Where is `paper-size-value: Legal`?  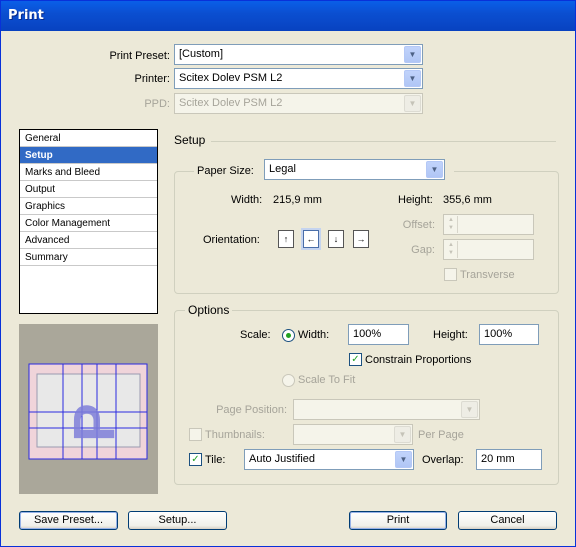
paper-size-value: Legal is located at coordinates (282, 169).